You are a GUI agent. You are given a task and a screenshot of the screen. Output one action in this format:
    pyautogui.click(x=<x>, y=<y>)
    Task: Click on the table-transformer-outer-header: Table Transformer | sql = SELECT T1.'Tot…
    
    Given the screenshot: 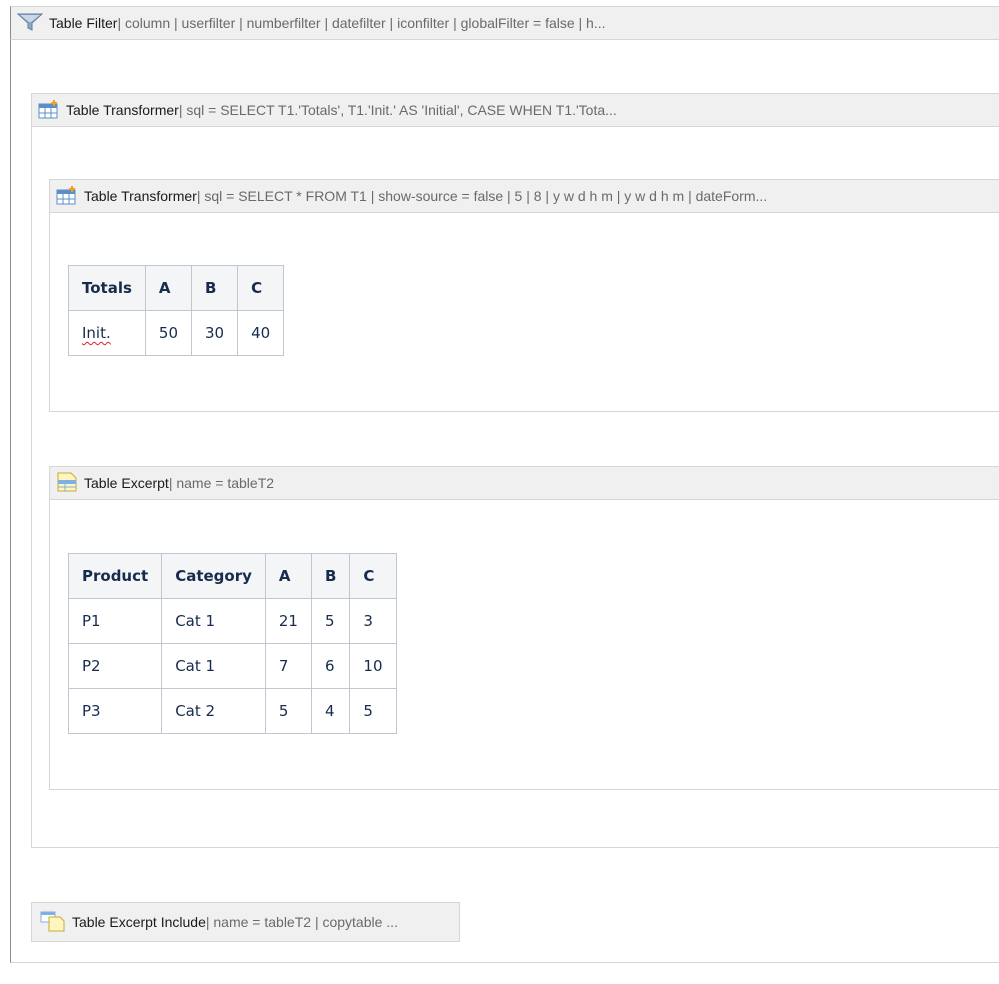 What is the action you would take?
    pyautogui.click(x=515, y=110)
    